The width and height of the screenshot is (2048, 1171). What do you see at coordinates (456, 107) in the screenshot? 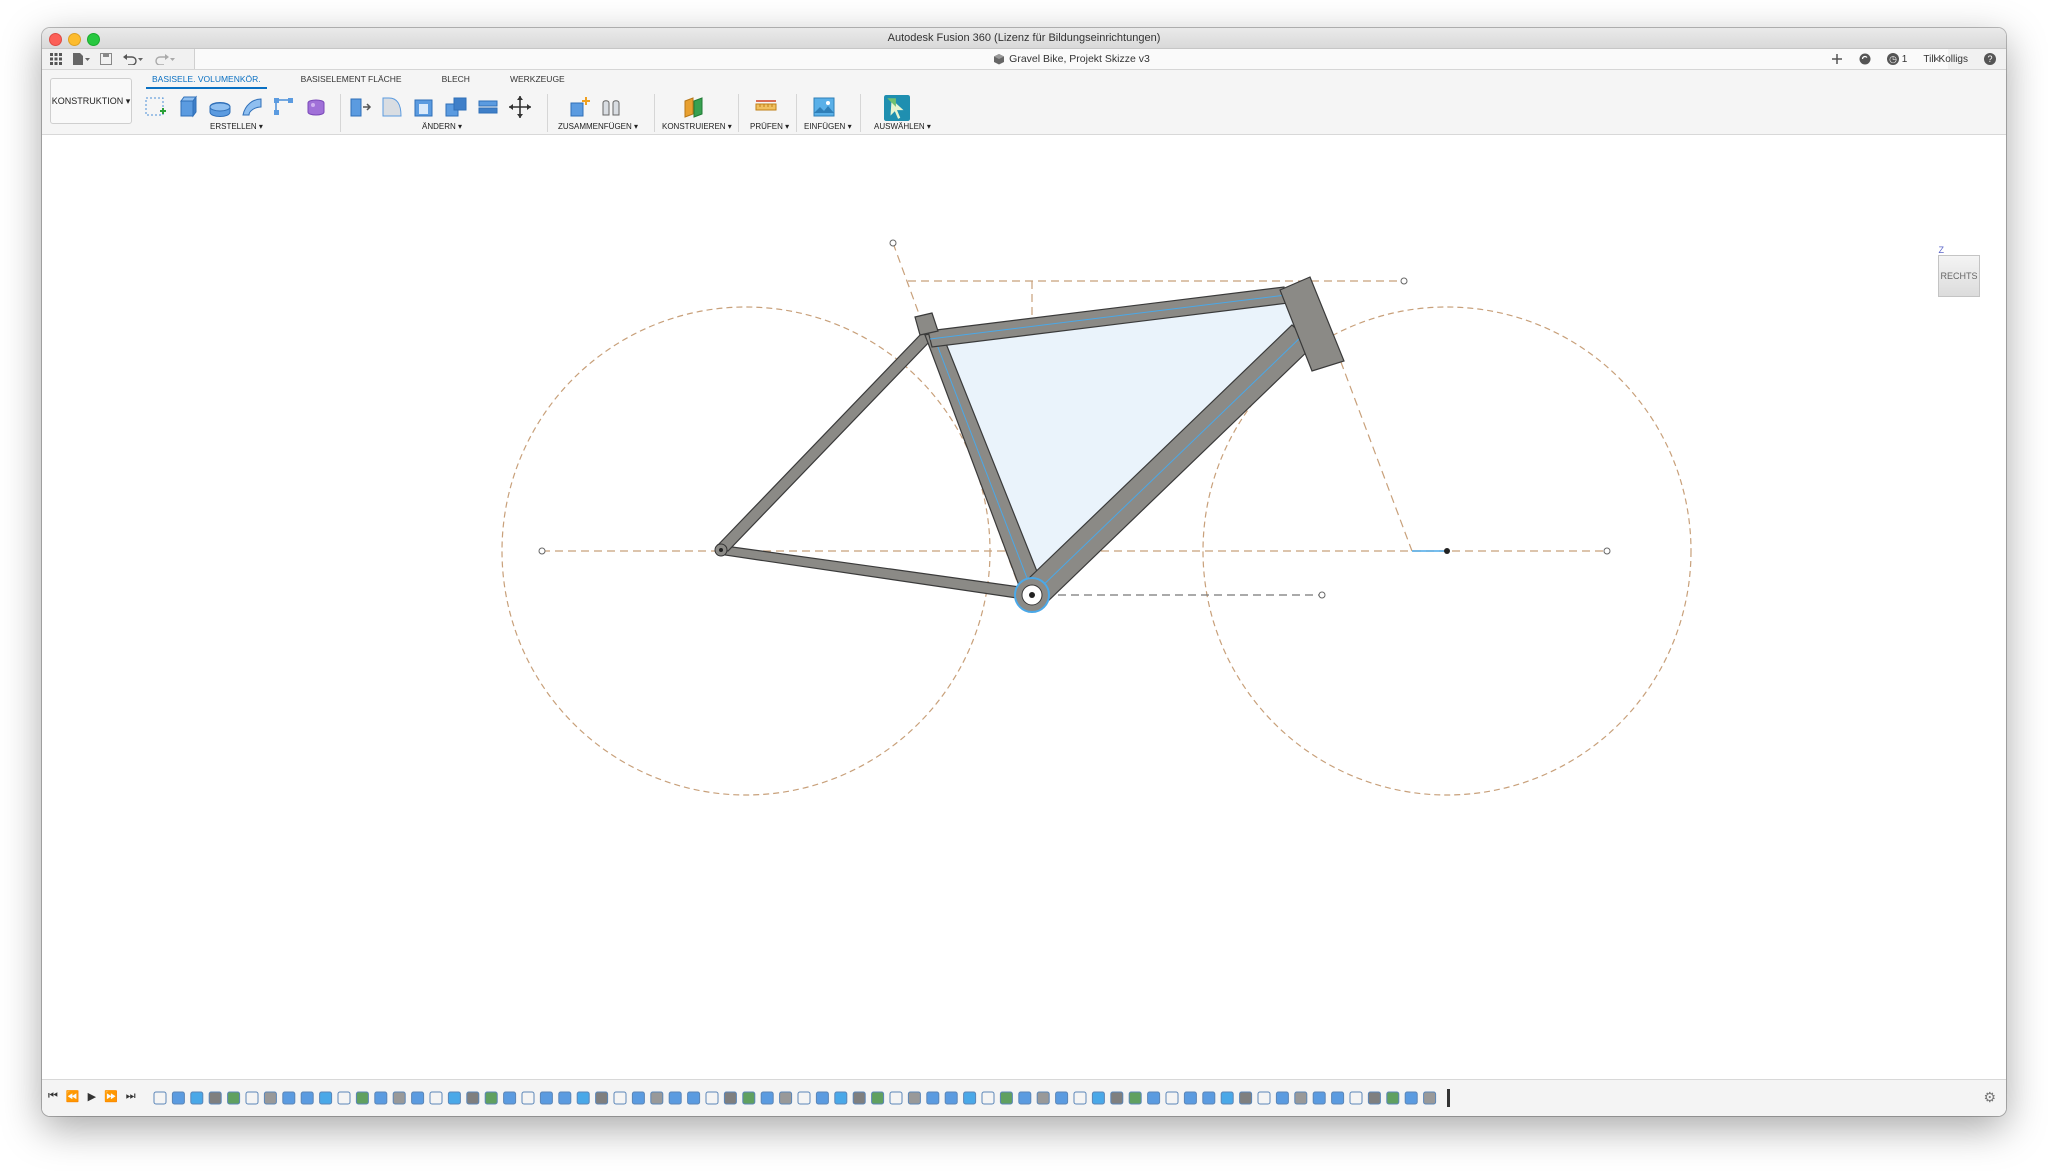
I see `combine-icon` at bounding box center [456, 107].